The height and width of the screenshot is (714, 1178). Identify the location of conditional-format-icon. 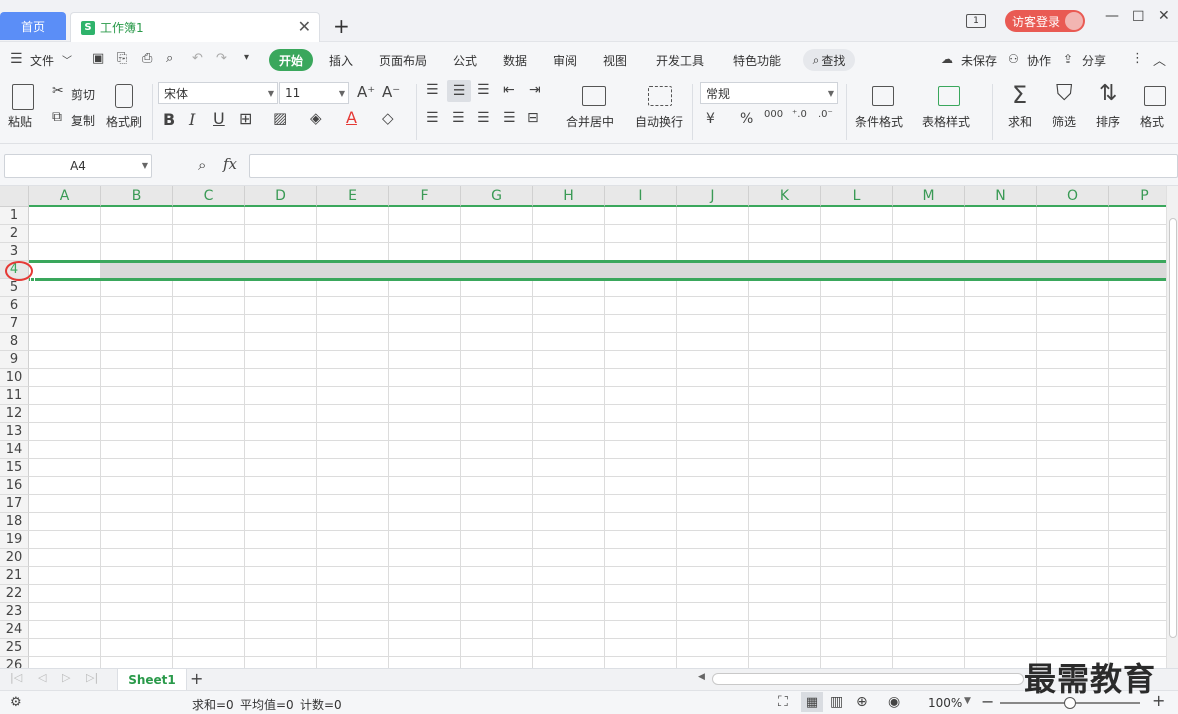
(883, 96).